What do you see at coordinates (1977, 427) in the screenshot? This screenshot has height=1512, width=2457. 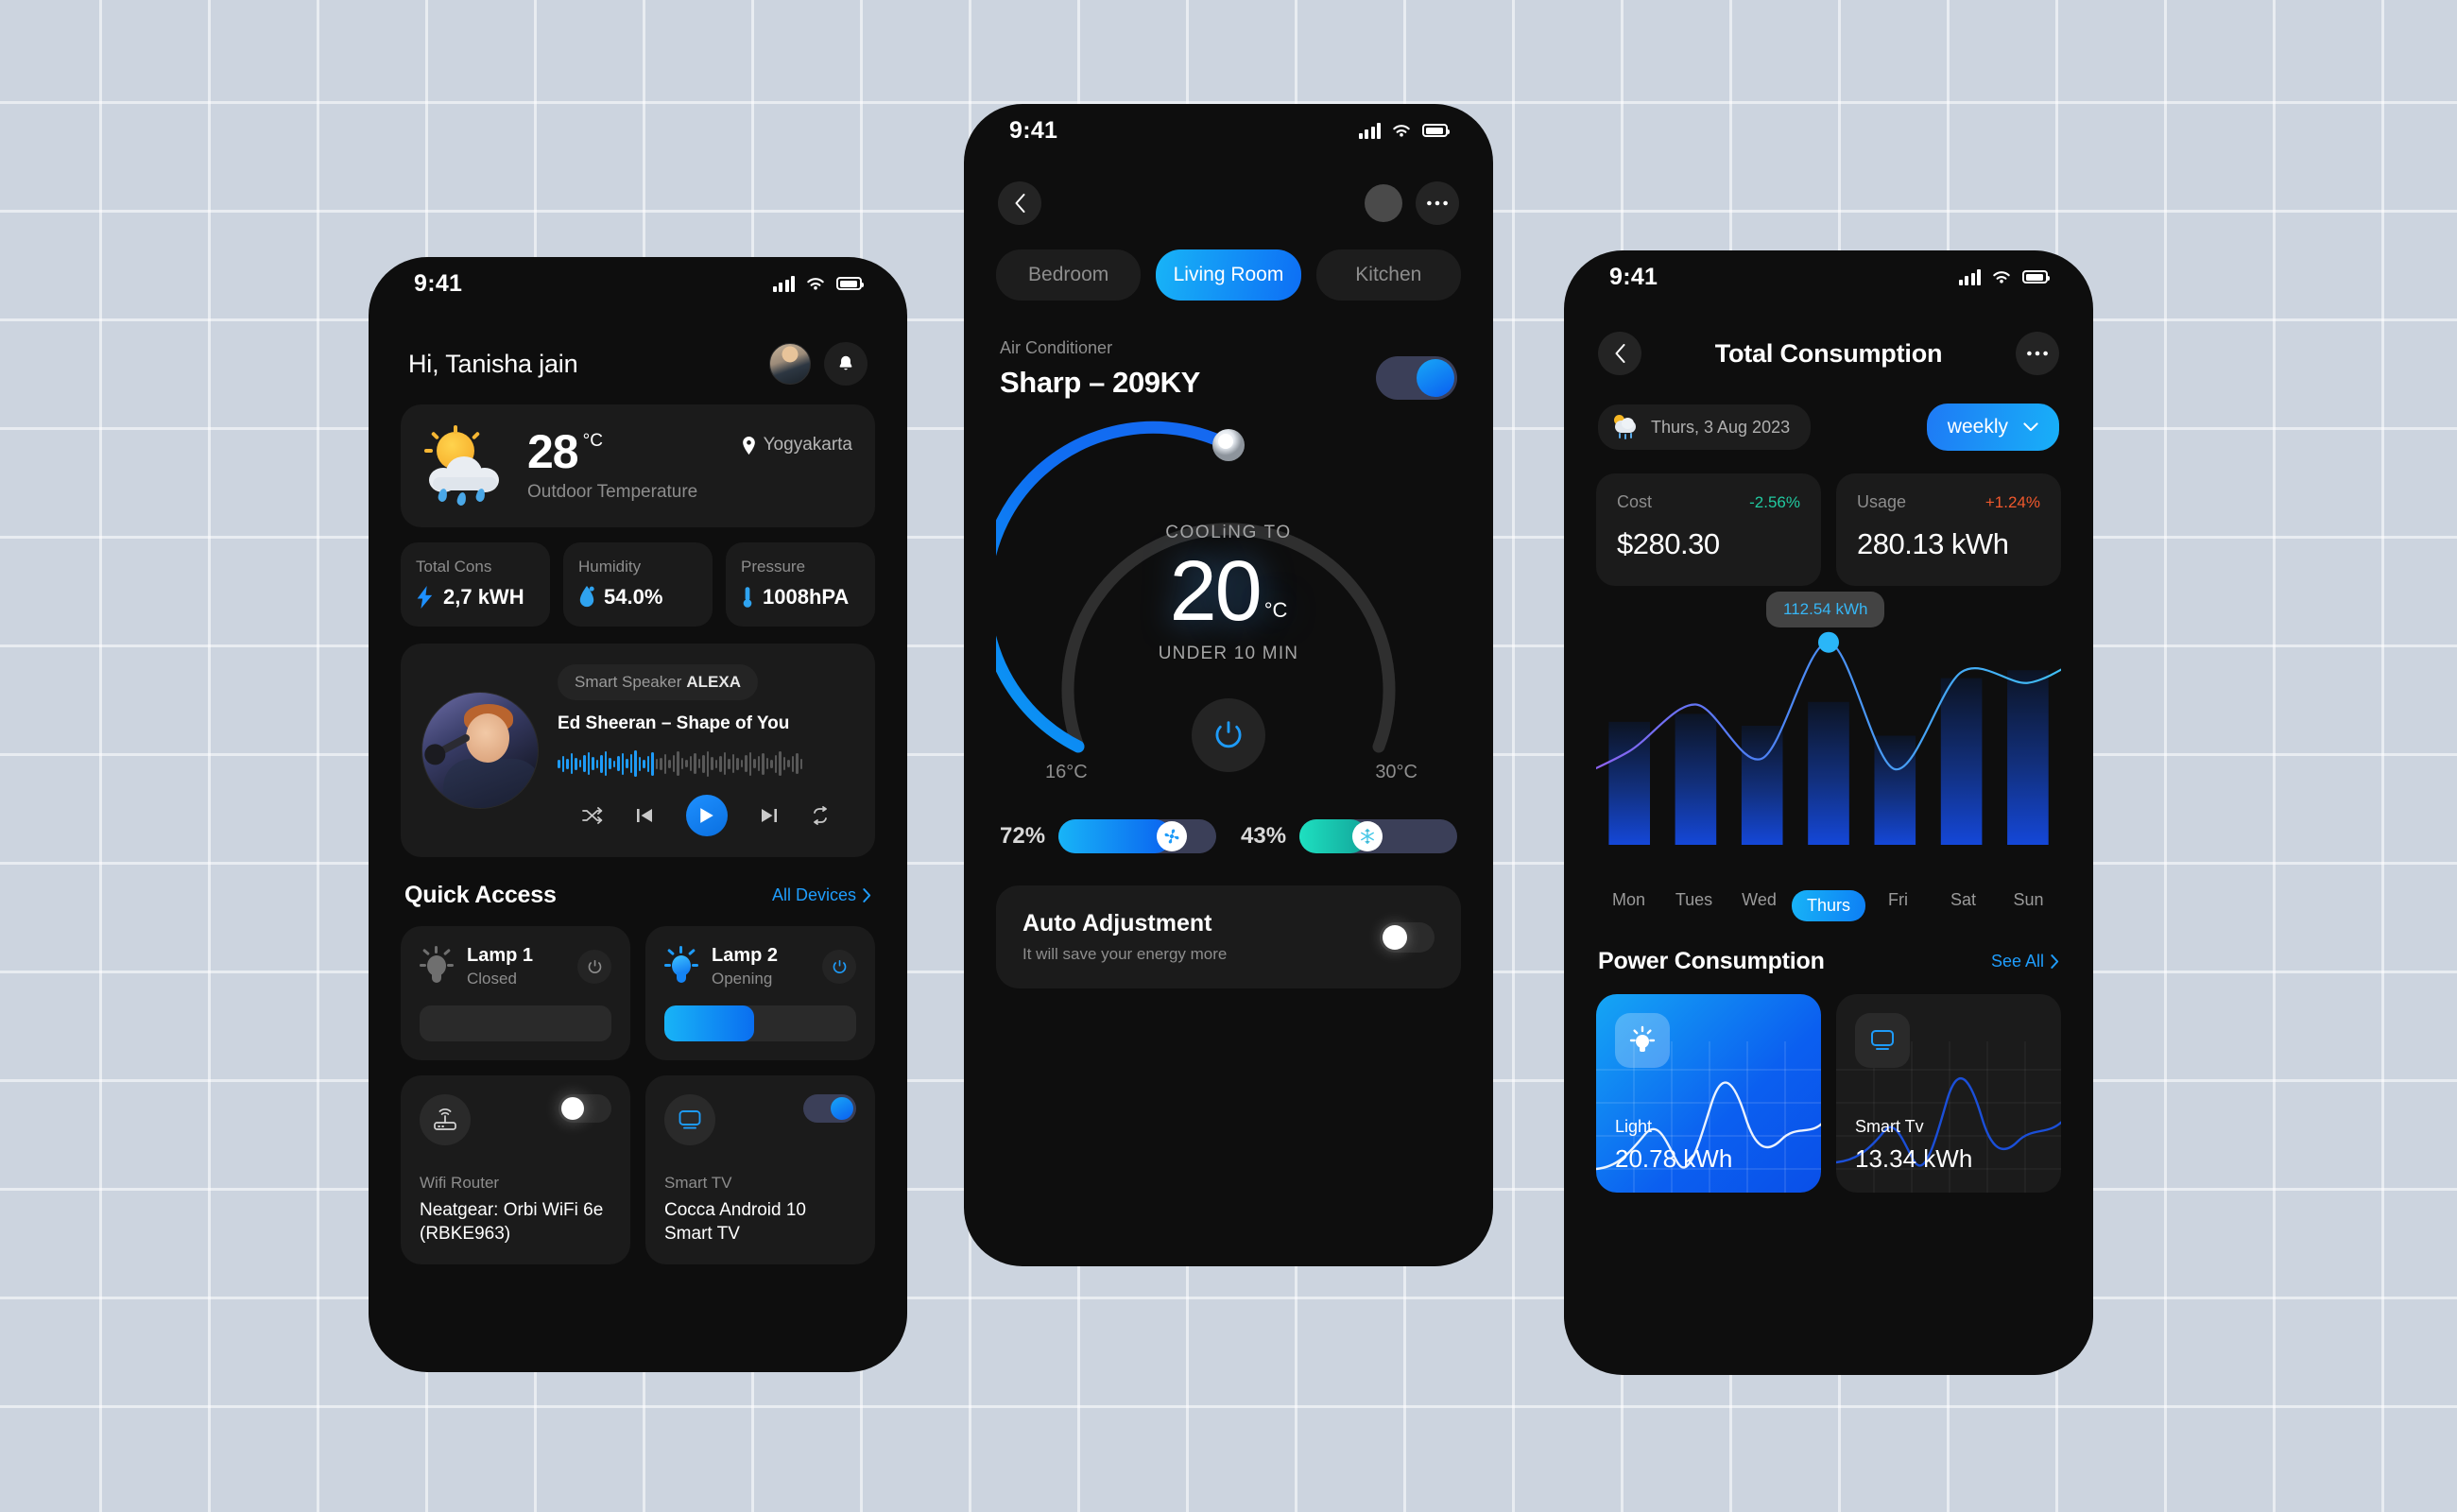 I see `period-label: weekly` at bounding box center [1977, 427].